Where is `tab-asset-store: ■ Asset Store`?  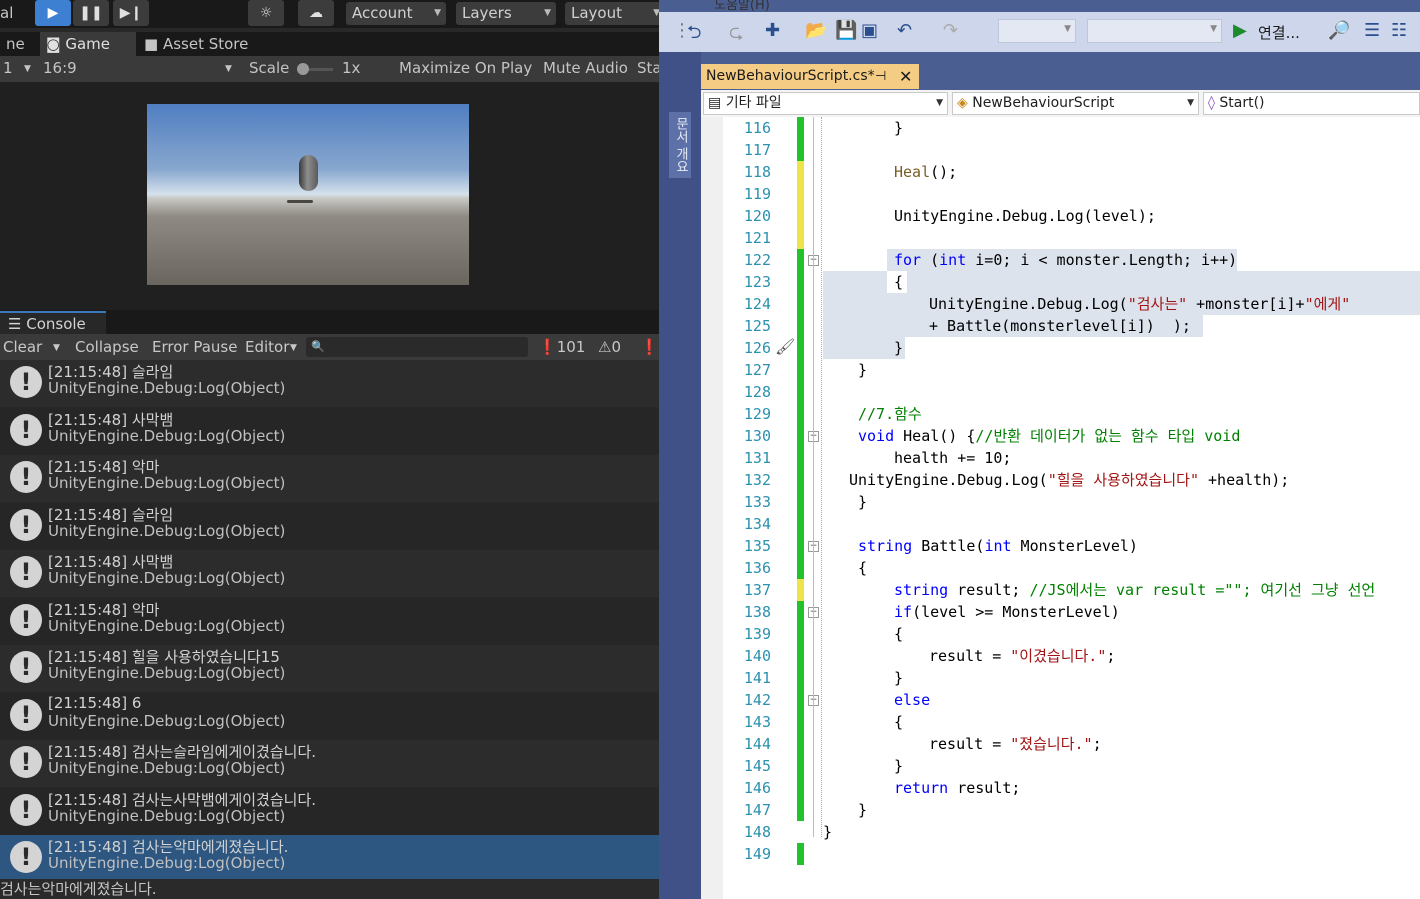
tab-asset-store: ■ Asset Store is located at coordinates (196, 44).